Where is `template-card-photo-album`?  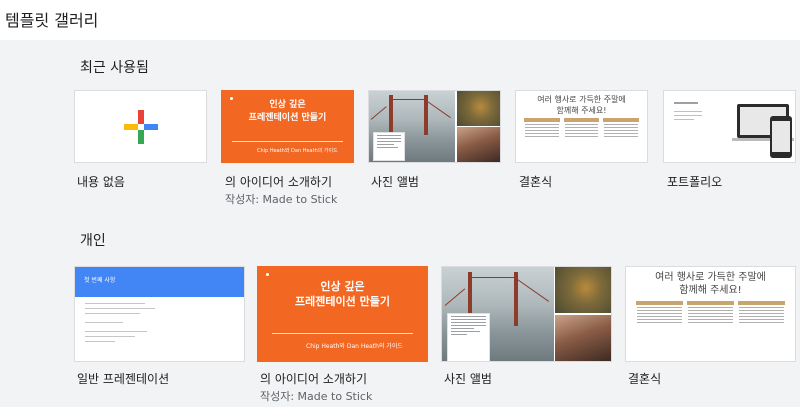 template-card-photo-album is located at coordinates (434, 126).